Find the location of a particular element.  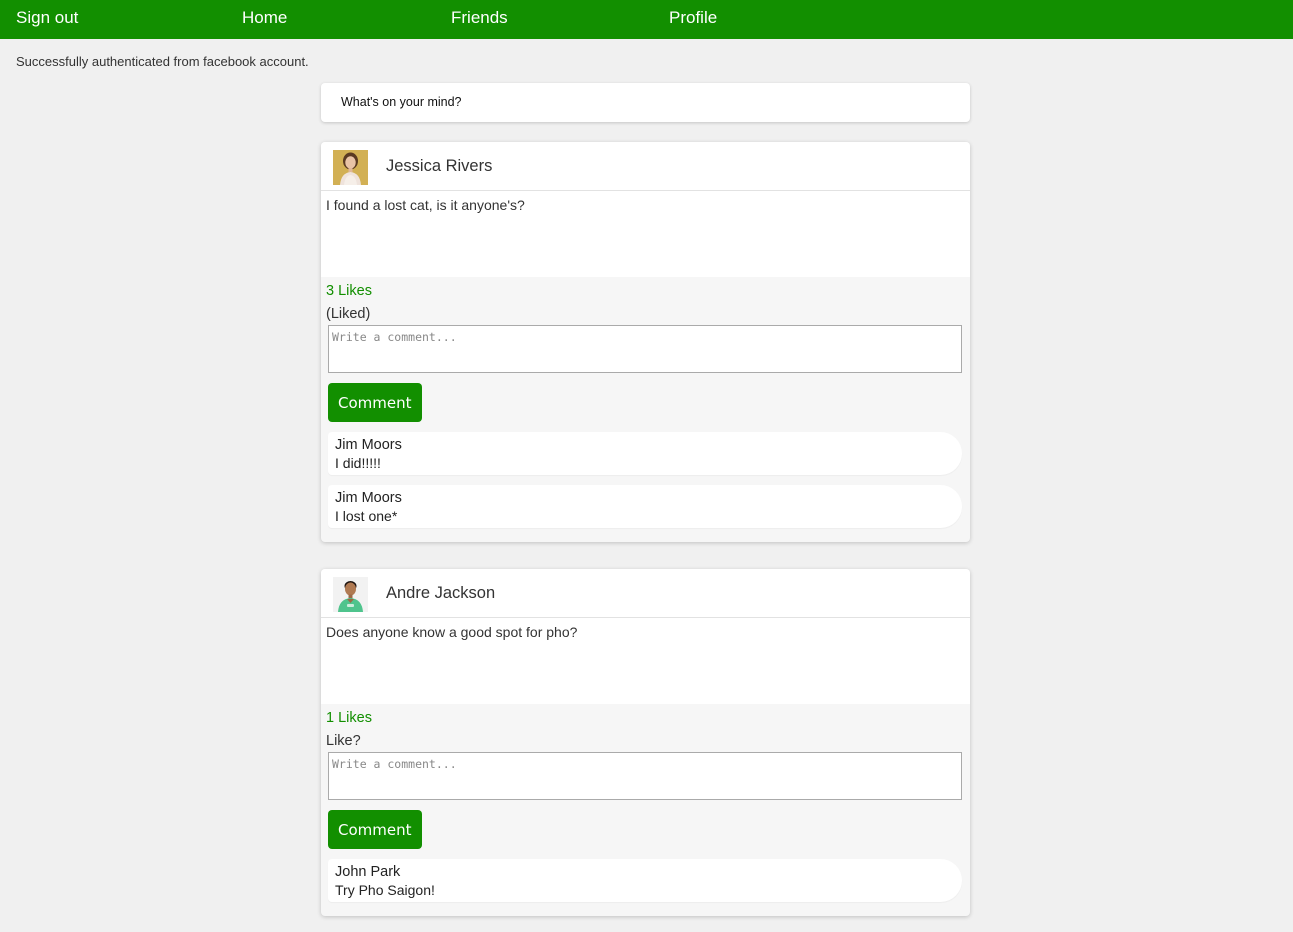

nav-sign-out-link: Sign out is located at coordinates (47, 18).